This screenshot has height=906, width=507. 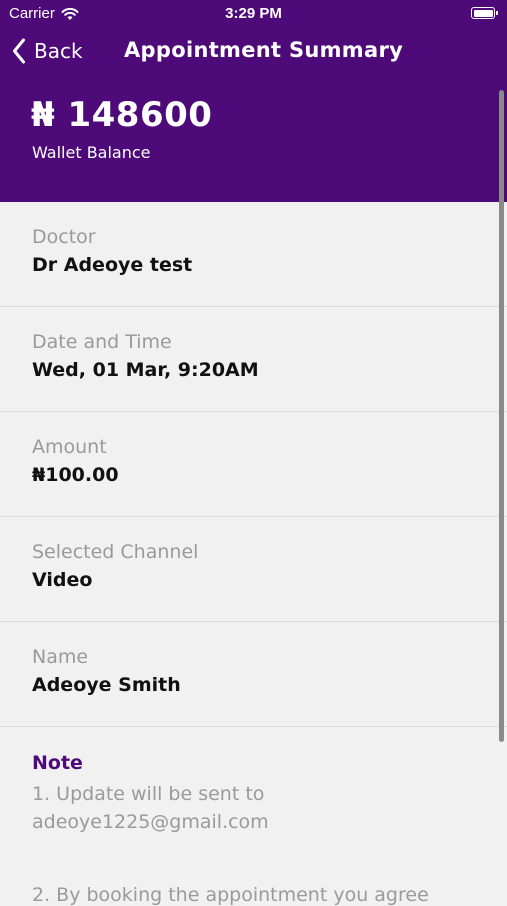 I want to click on scrollbar, so click(x=501, y=416).